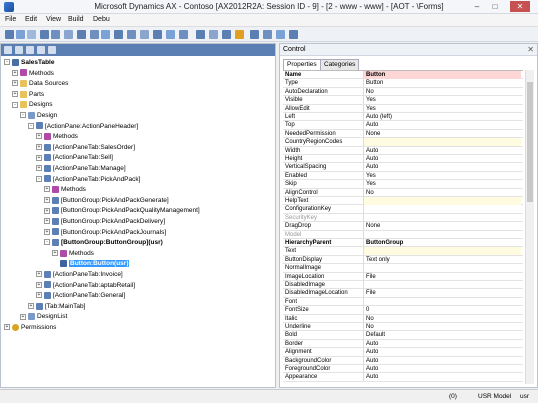 This screenshot has height=403, width=538. Describe the element at coordinates (403, 260) in the screenshot. I see `property-row: ButtonDisplay Text only` at that location.